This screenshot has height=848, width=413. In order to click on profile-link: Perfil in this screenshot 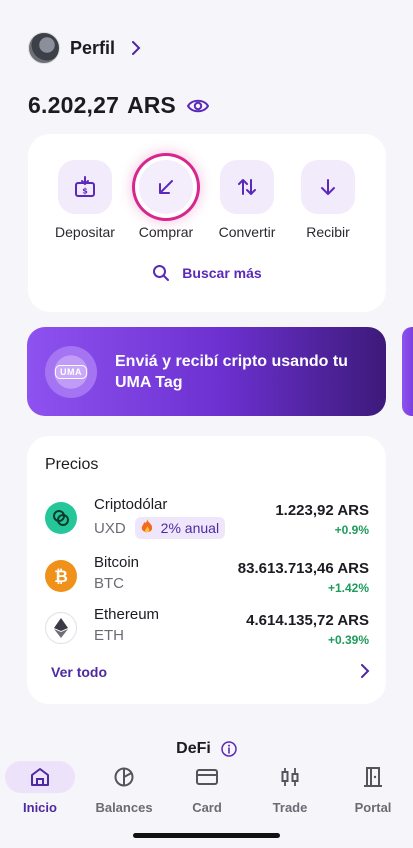, I will do `click(86, 48)`.